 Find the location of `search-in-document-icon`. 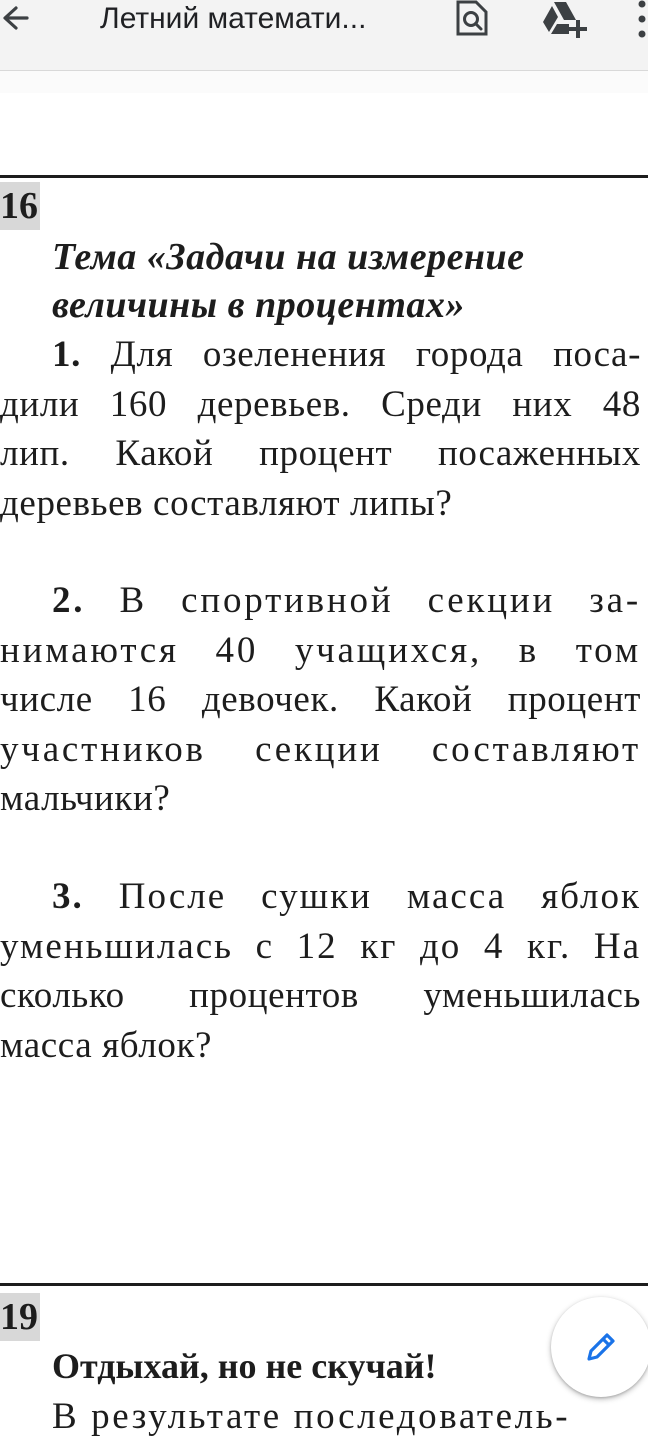

search-in-document-icon is located at coordinates (472, 19).